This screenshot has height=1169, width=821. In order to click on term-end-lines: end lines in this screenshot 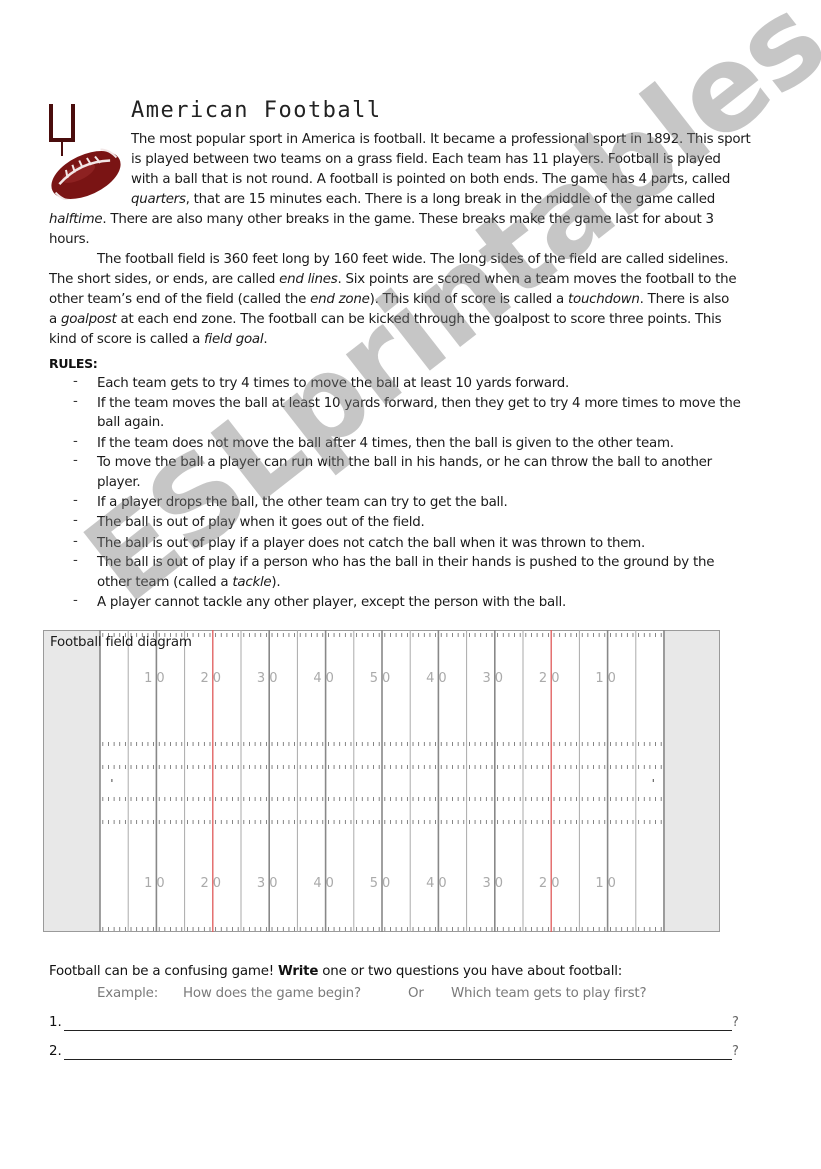, I will do `click(308, 279)`.